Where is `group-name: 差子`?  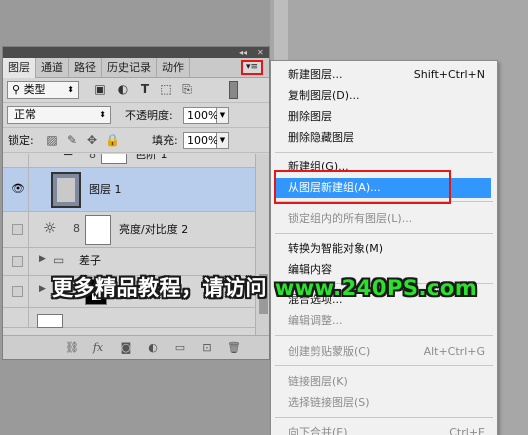 group-name: 差子 is located at coordinates (90, 261).